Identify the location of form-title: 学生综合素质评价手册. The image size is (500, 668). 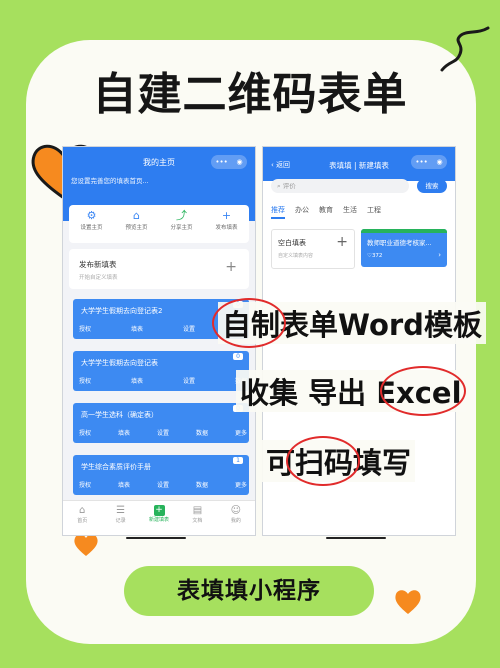
(116, 467).